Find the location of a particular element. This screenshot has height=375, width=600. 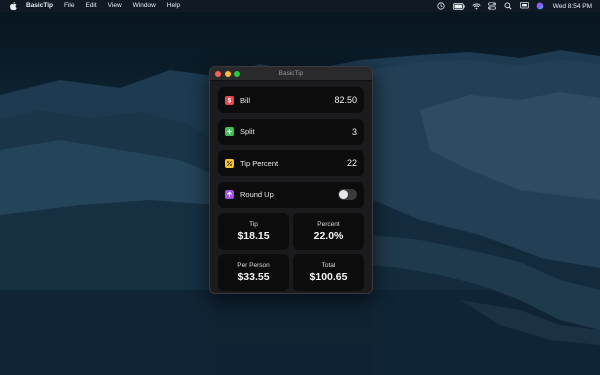

arrow-up-icon is located at coordinates (229, 194).